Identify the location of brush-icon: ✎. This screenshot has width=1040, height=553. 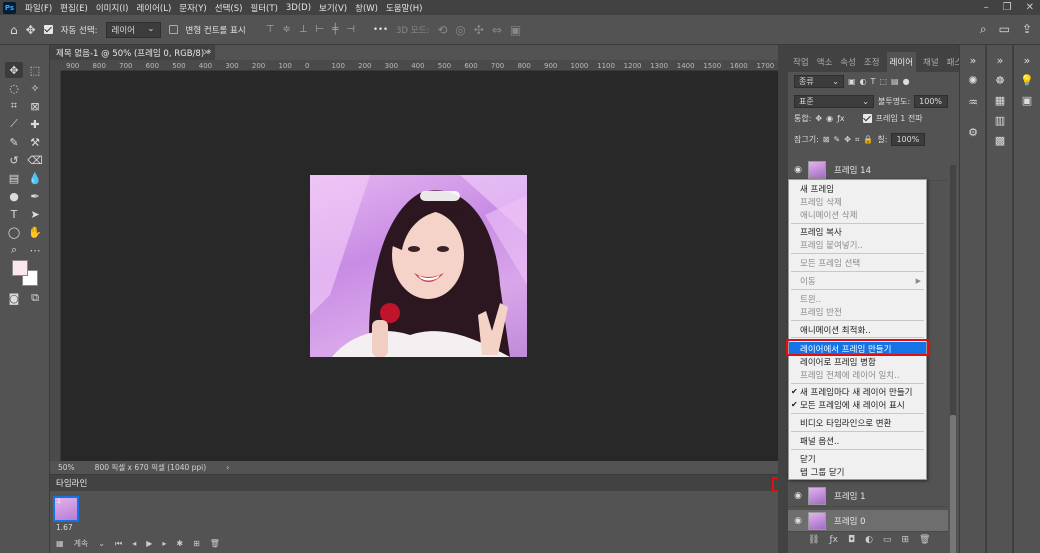
(14, 142).